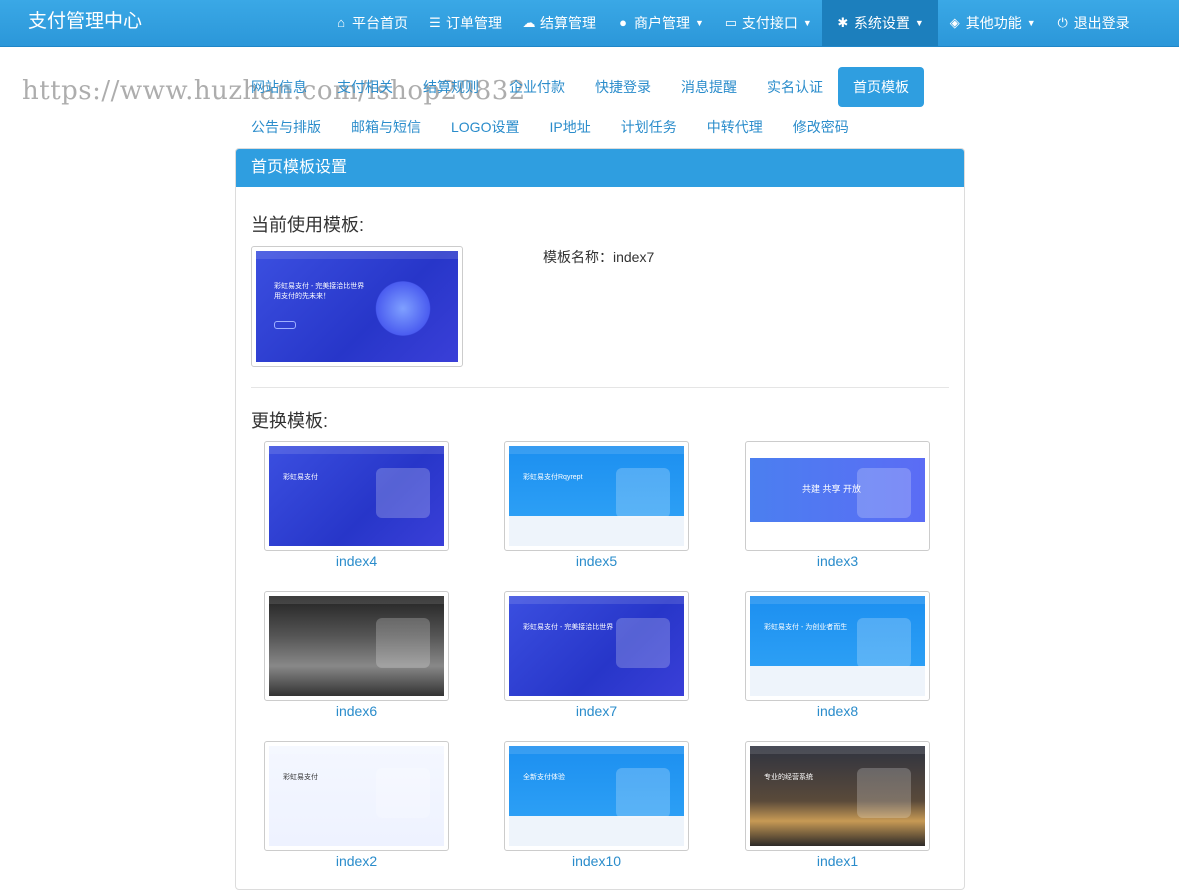 This screenshot has height=890, width=1179. I want to click on nav-item-card: ▭ 支付接口 ▼, so click(768, 23).